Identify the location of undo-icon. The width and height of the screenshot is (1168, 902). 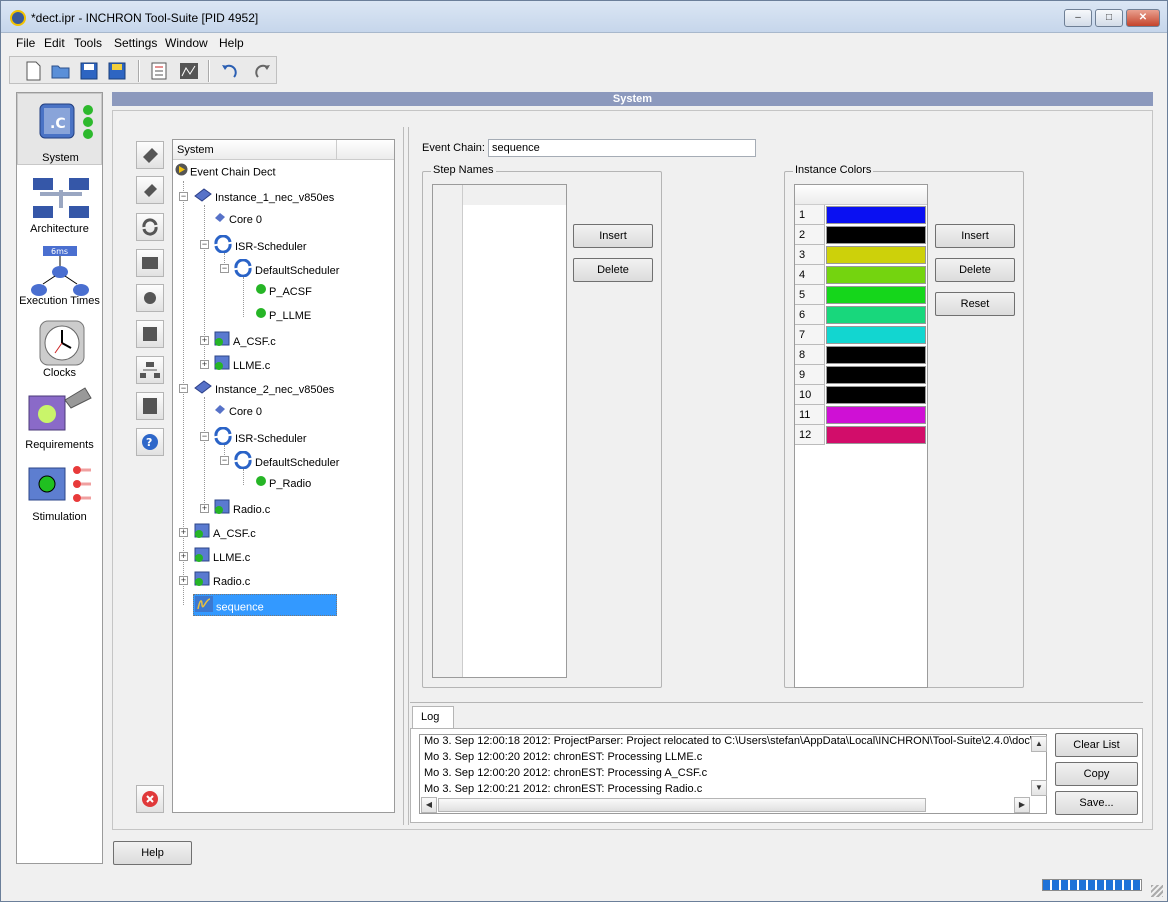
(229, 71).